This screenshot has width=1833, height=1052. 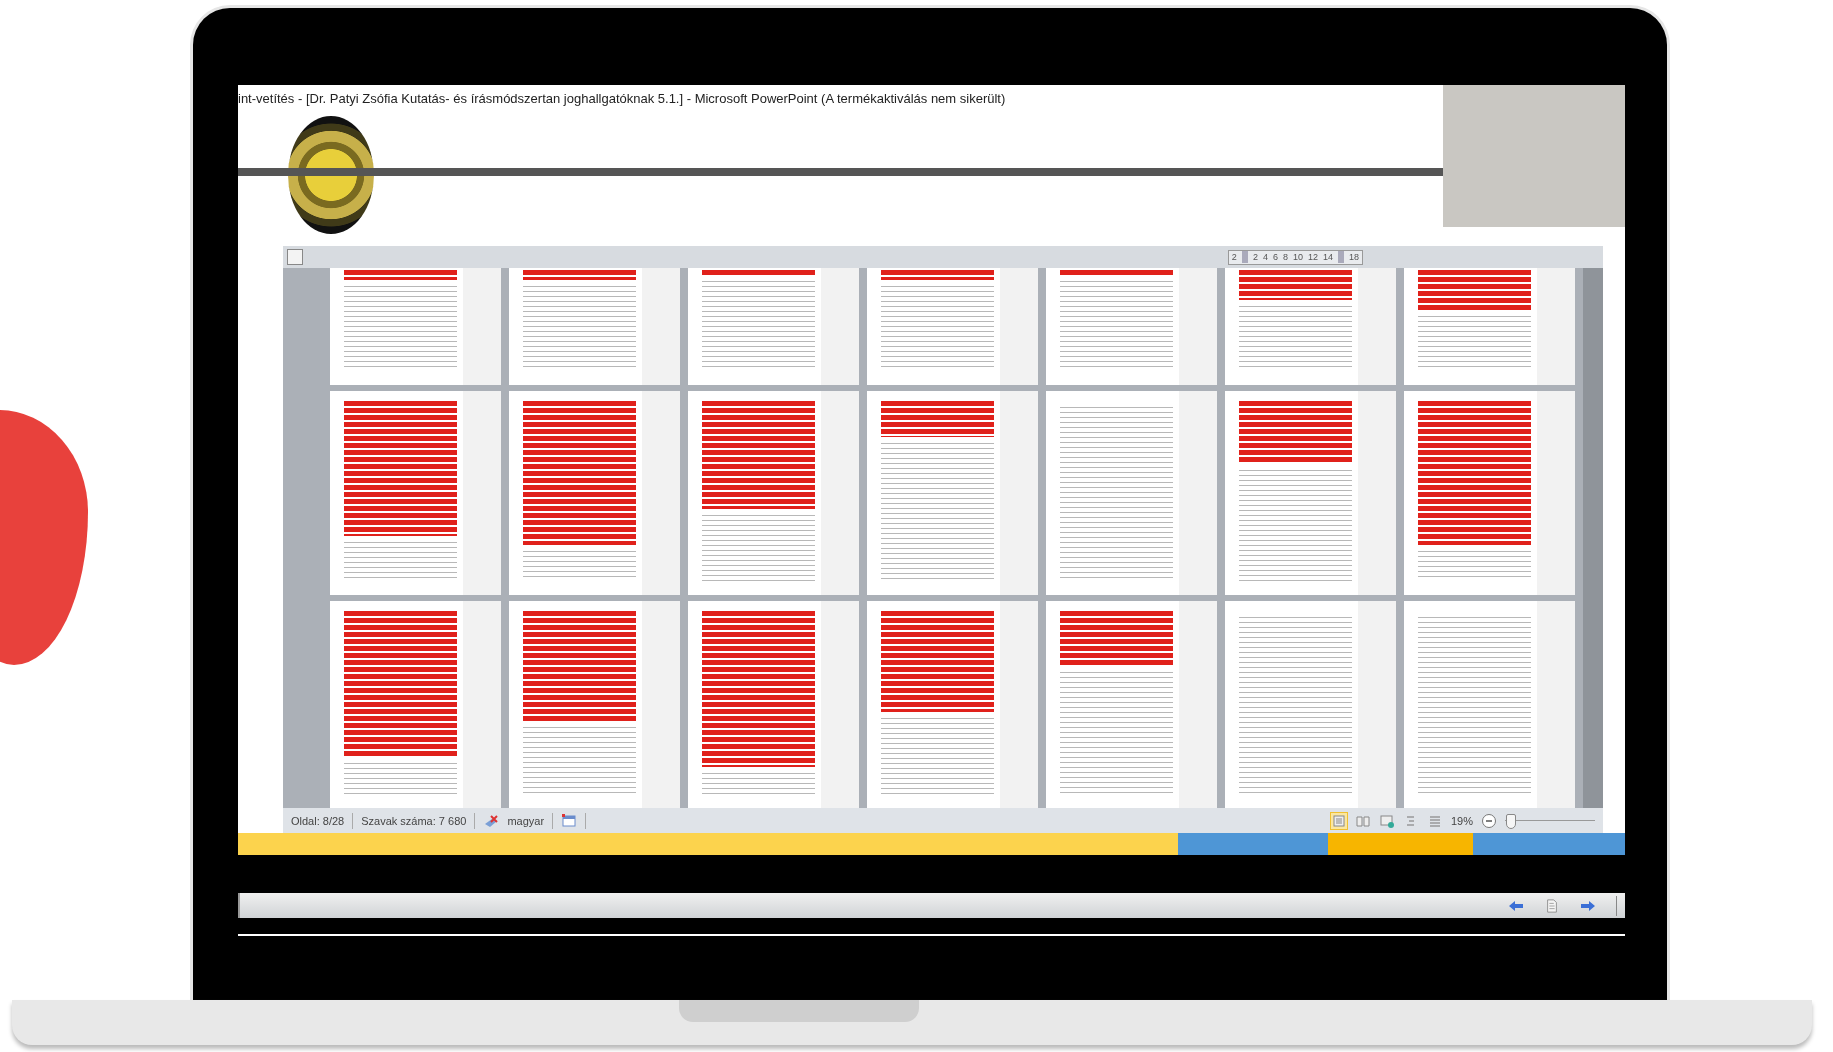 What do you see at coordinates (1265, 257) in the screenshot?
I see `ruler-number: 4` at bounding box center [1265, 257].